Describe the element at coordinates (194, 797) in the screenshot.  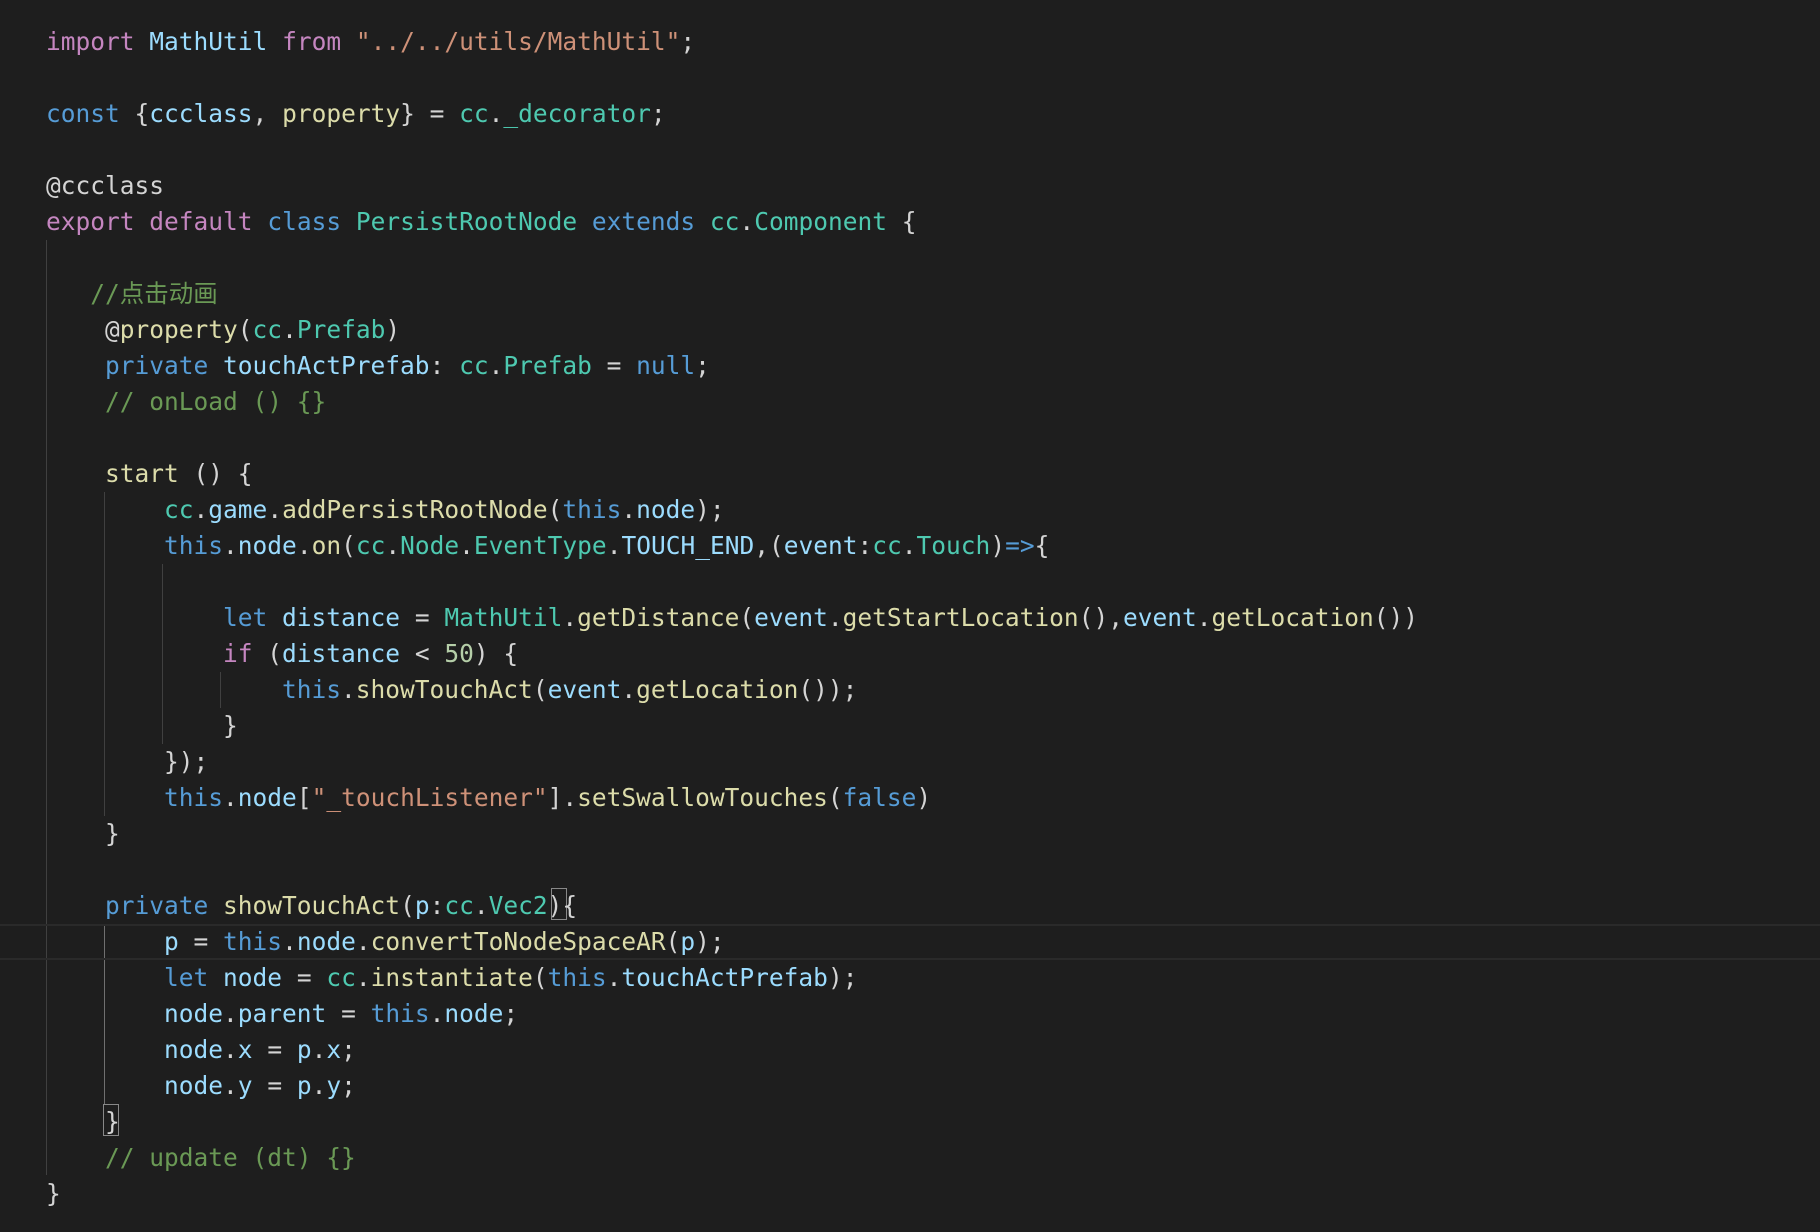
I see `code-token: this` at that location.